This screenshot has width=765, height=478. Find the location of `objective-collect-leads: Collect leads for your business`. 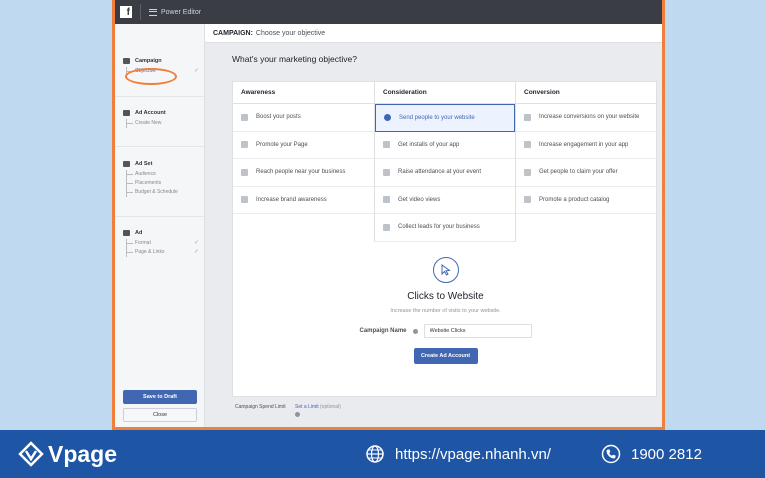

objective-collect-leads: Collect leads for your business is located at coordinates (445, 228).